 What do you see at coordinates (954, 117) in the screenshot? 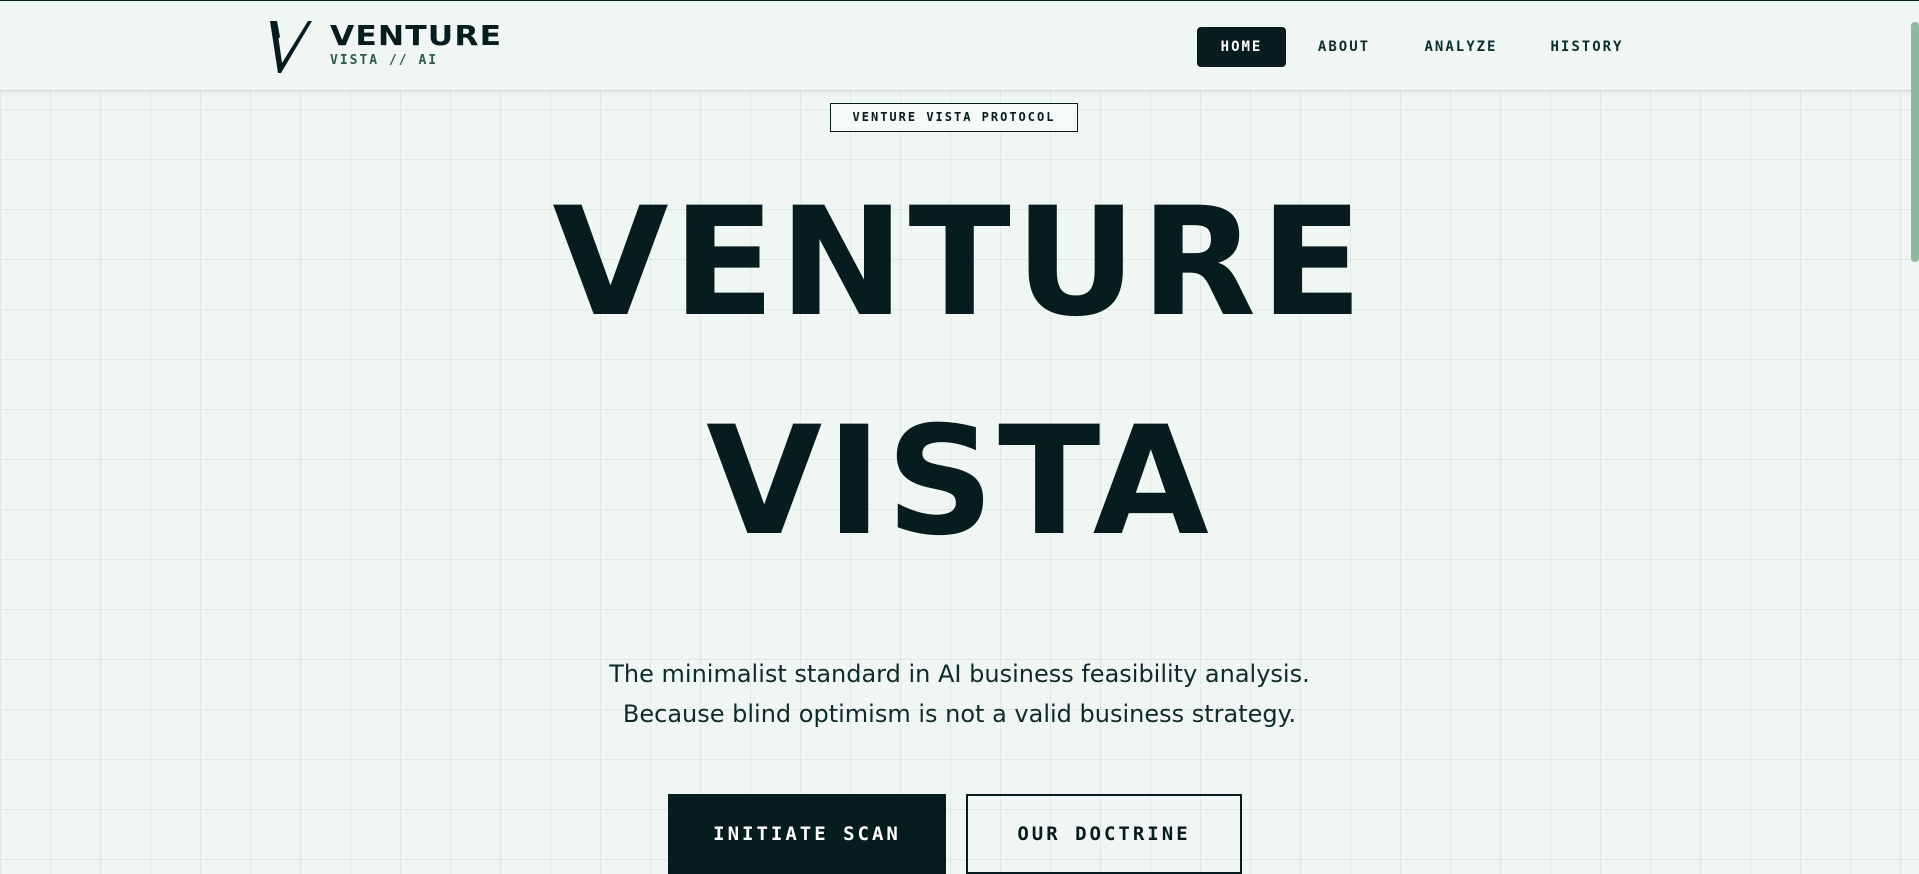
I see `protocol-badge: VENTURE VISTA PROTOCOL` at bounding box center [954, 117].